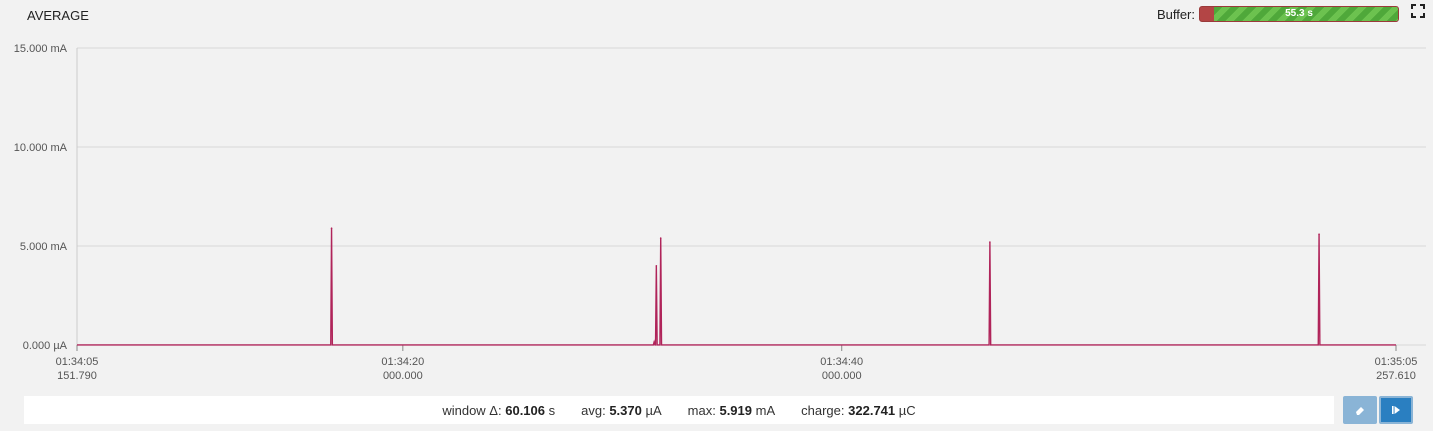 This screenshot has width=1433, height=431. I want to click on play-button, so click(1396, 410).